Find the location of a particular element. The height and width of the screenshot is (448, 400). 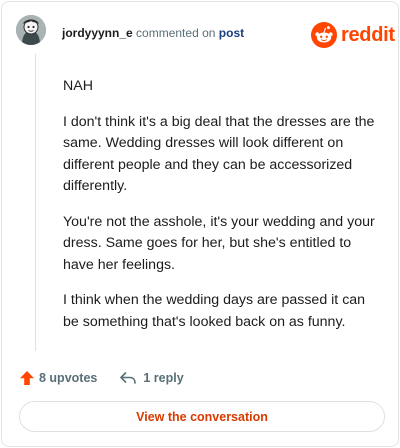

upvote-button: 8 upvotes is located at coordinates (58, 378).